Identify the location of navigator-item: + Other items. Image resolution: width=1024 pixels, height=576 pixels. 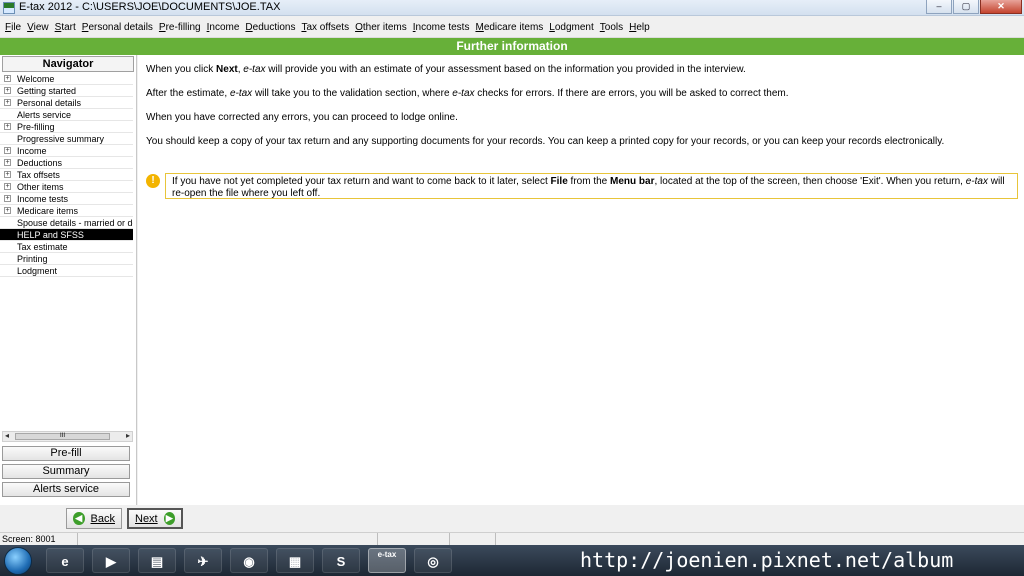
(66, 187).